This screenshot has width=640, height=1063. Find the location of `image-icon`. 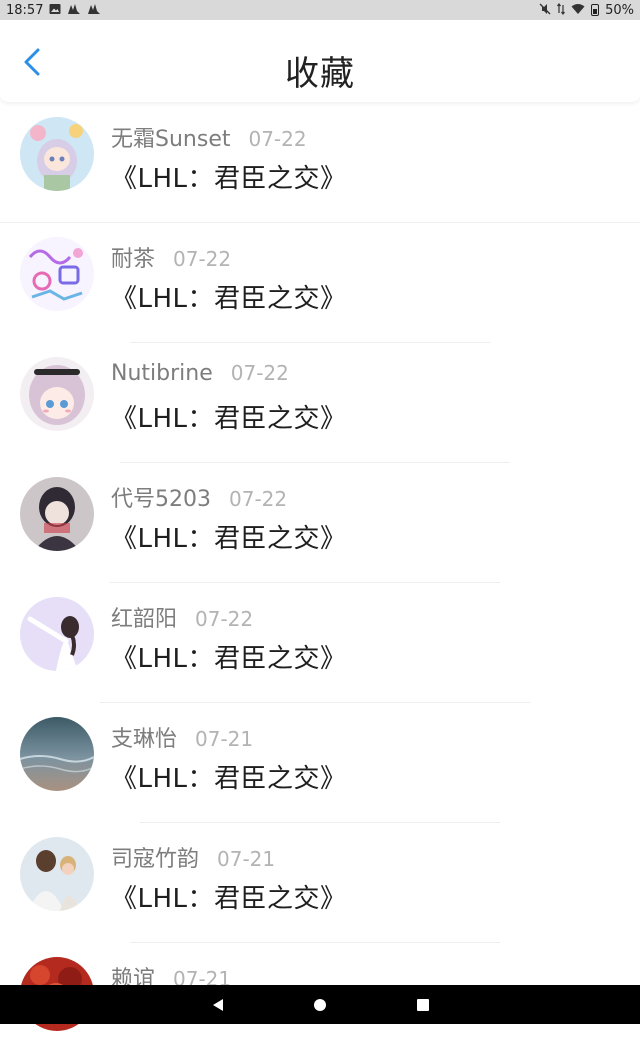

image-icon is located at coordinates (55, 10).